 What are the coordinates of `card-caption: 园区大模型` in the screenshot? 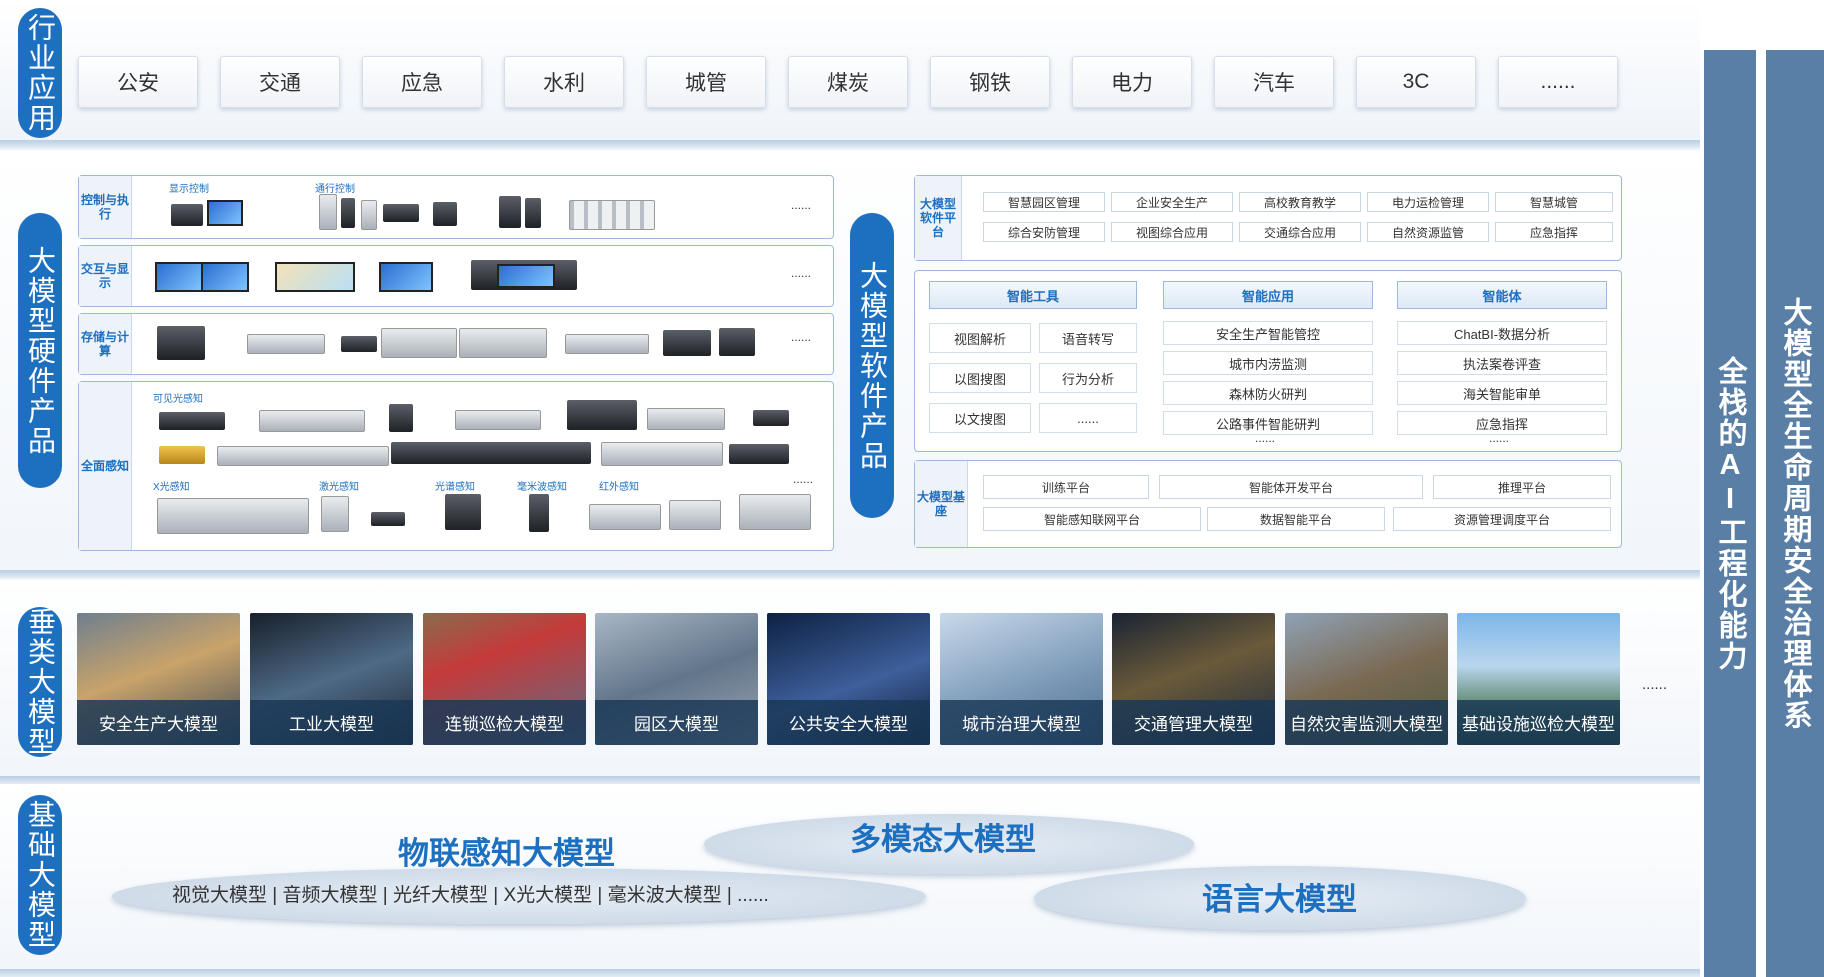 It's located at (676, 722).